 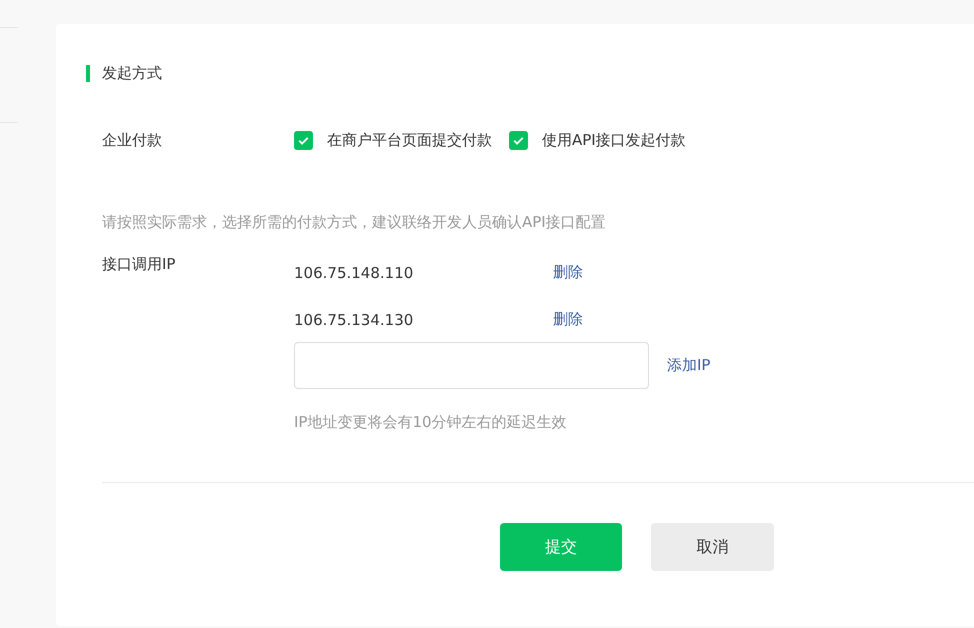 I want to click on ip-address: 106.75.134.130, so click(x=354, y=319).